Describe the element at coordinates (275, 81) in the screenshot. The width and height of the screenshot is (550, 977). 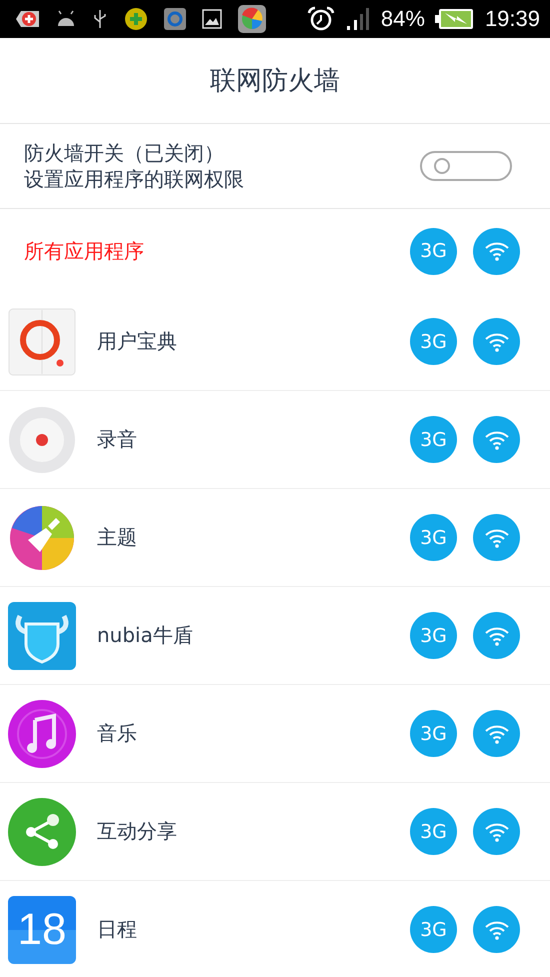
I see `screen-title: 联网防火墙` at that location.